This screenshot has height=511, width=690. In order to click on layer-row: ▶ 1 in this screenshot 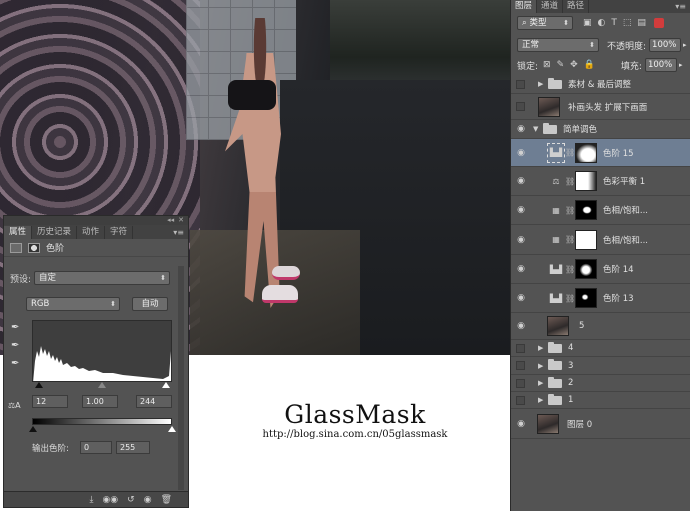, I will do `click(600, 400)`.